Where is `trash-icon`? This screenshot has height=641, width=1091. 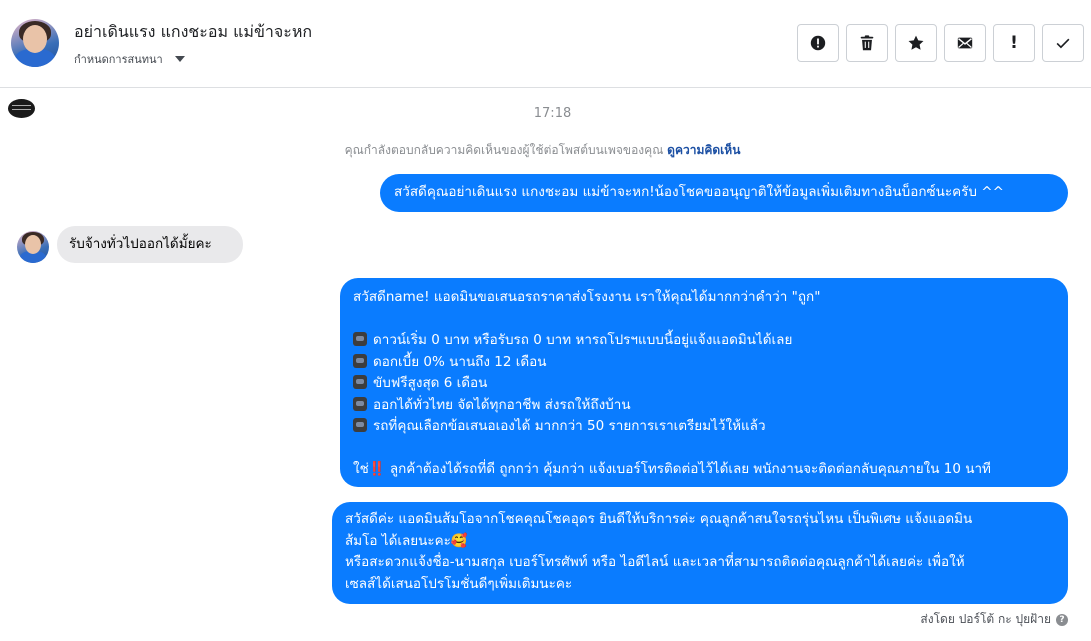 trash-icon is located at coordinates (867, 43).